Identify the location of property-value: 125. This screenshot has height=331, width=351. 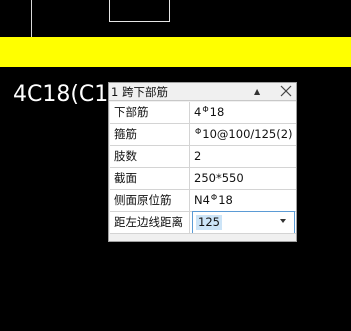
(243, 222).